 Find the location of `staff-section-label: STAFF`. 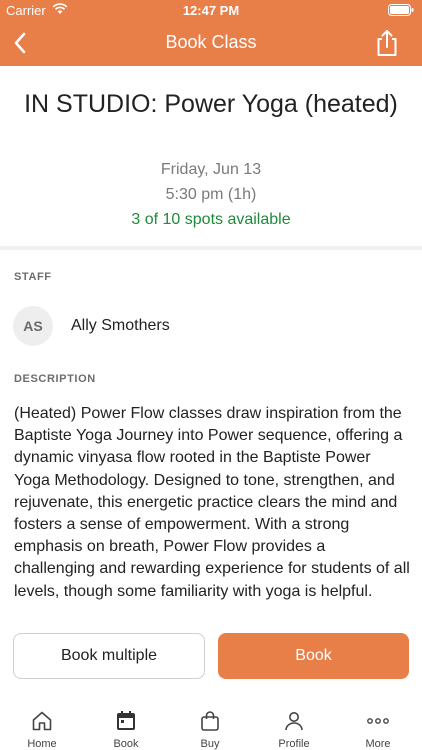

staff-section-label: STAFF is located at coordinates (33, 277).